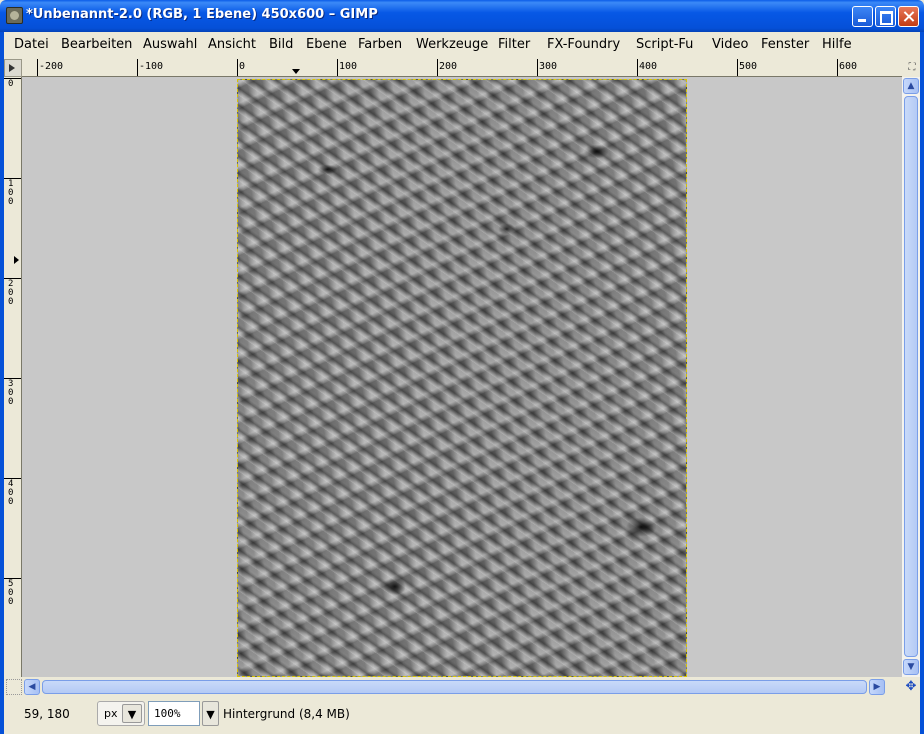  I want to click on menu-bearbeiten: Bearbeiten, so click(96, 44).